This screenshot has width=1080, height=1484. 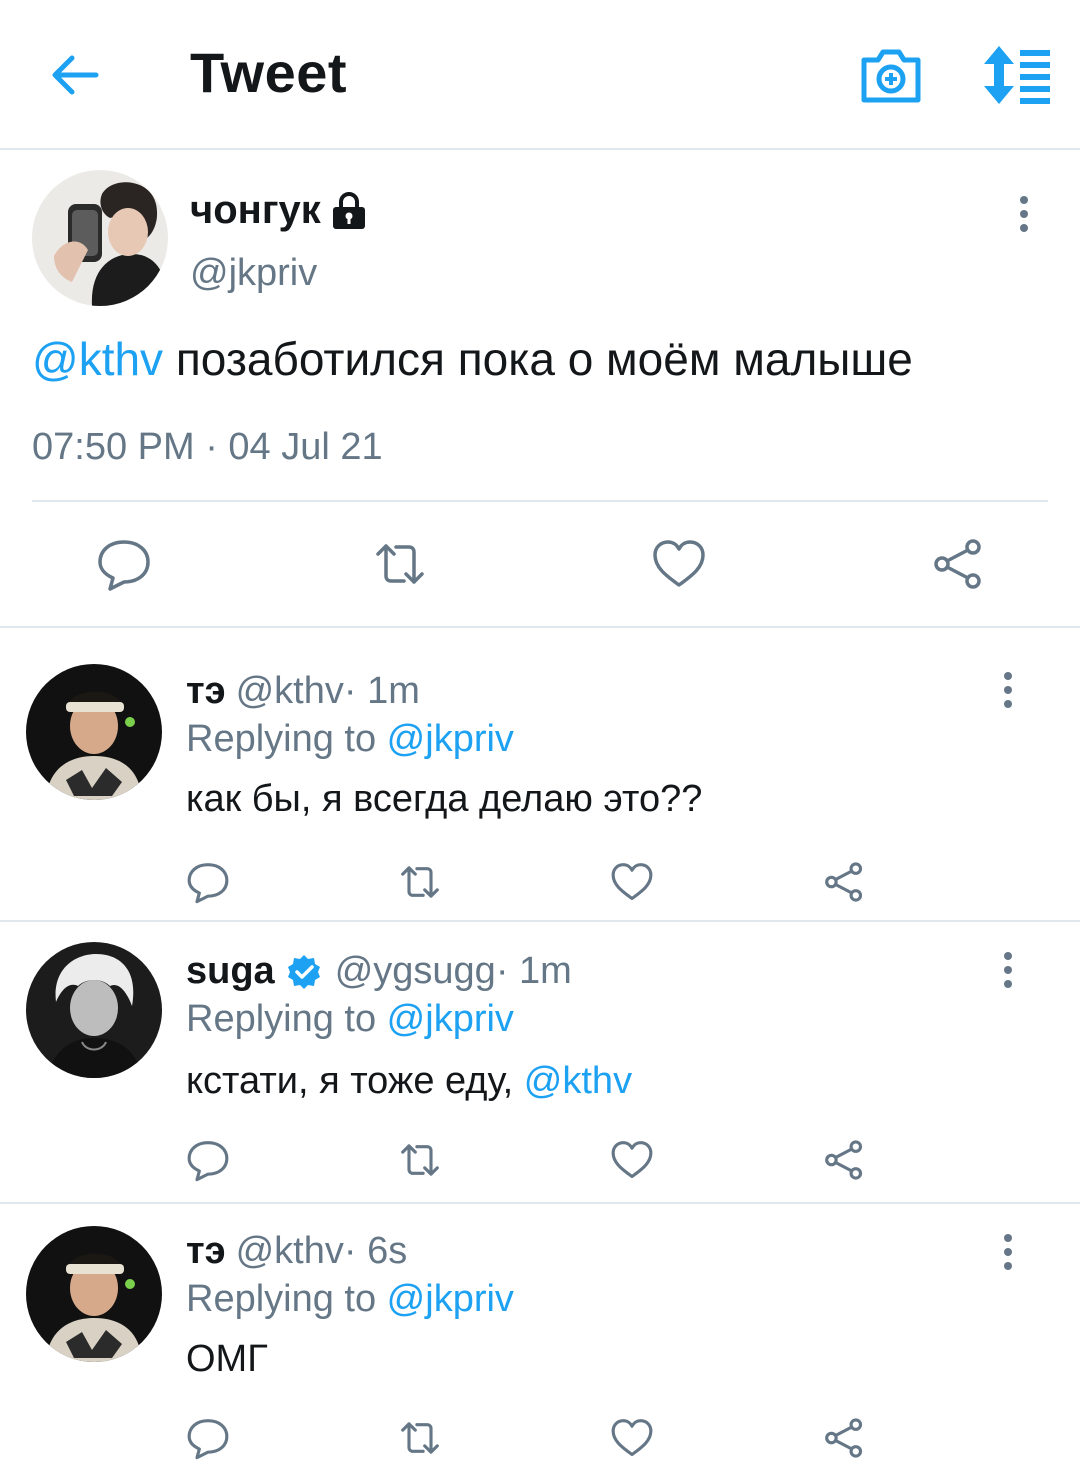 I want to click on top-bar: Tweet, so click(x=540, y=75).